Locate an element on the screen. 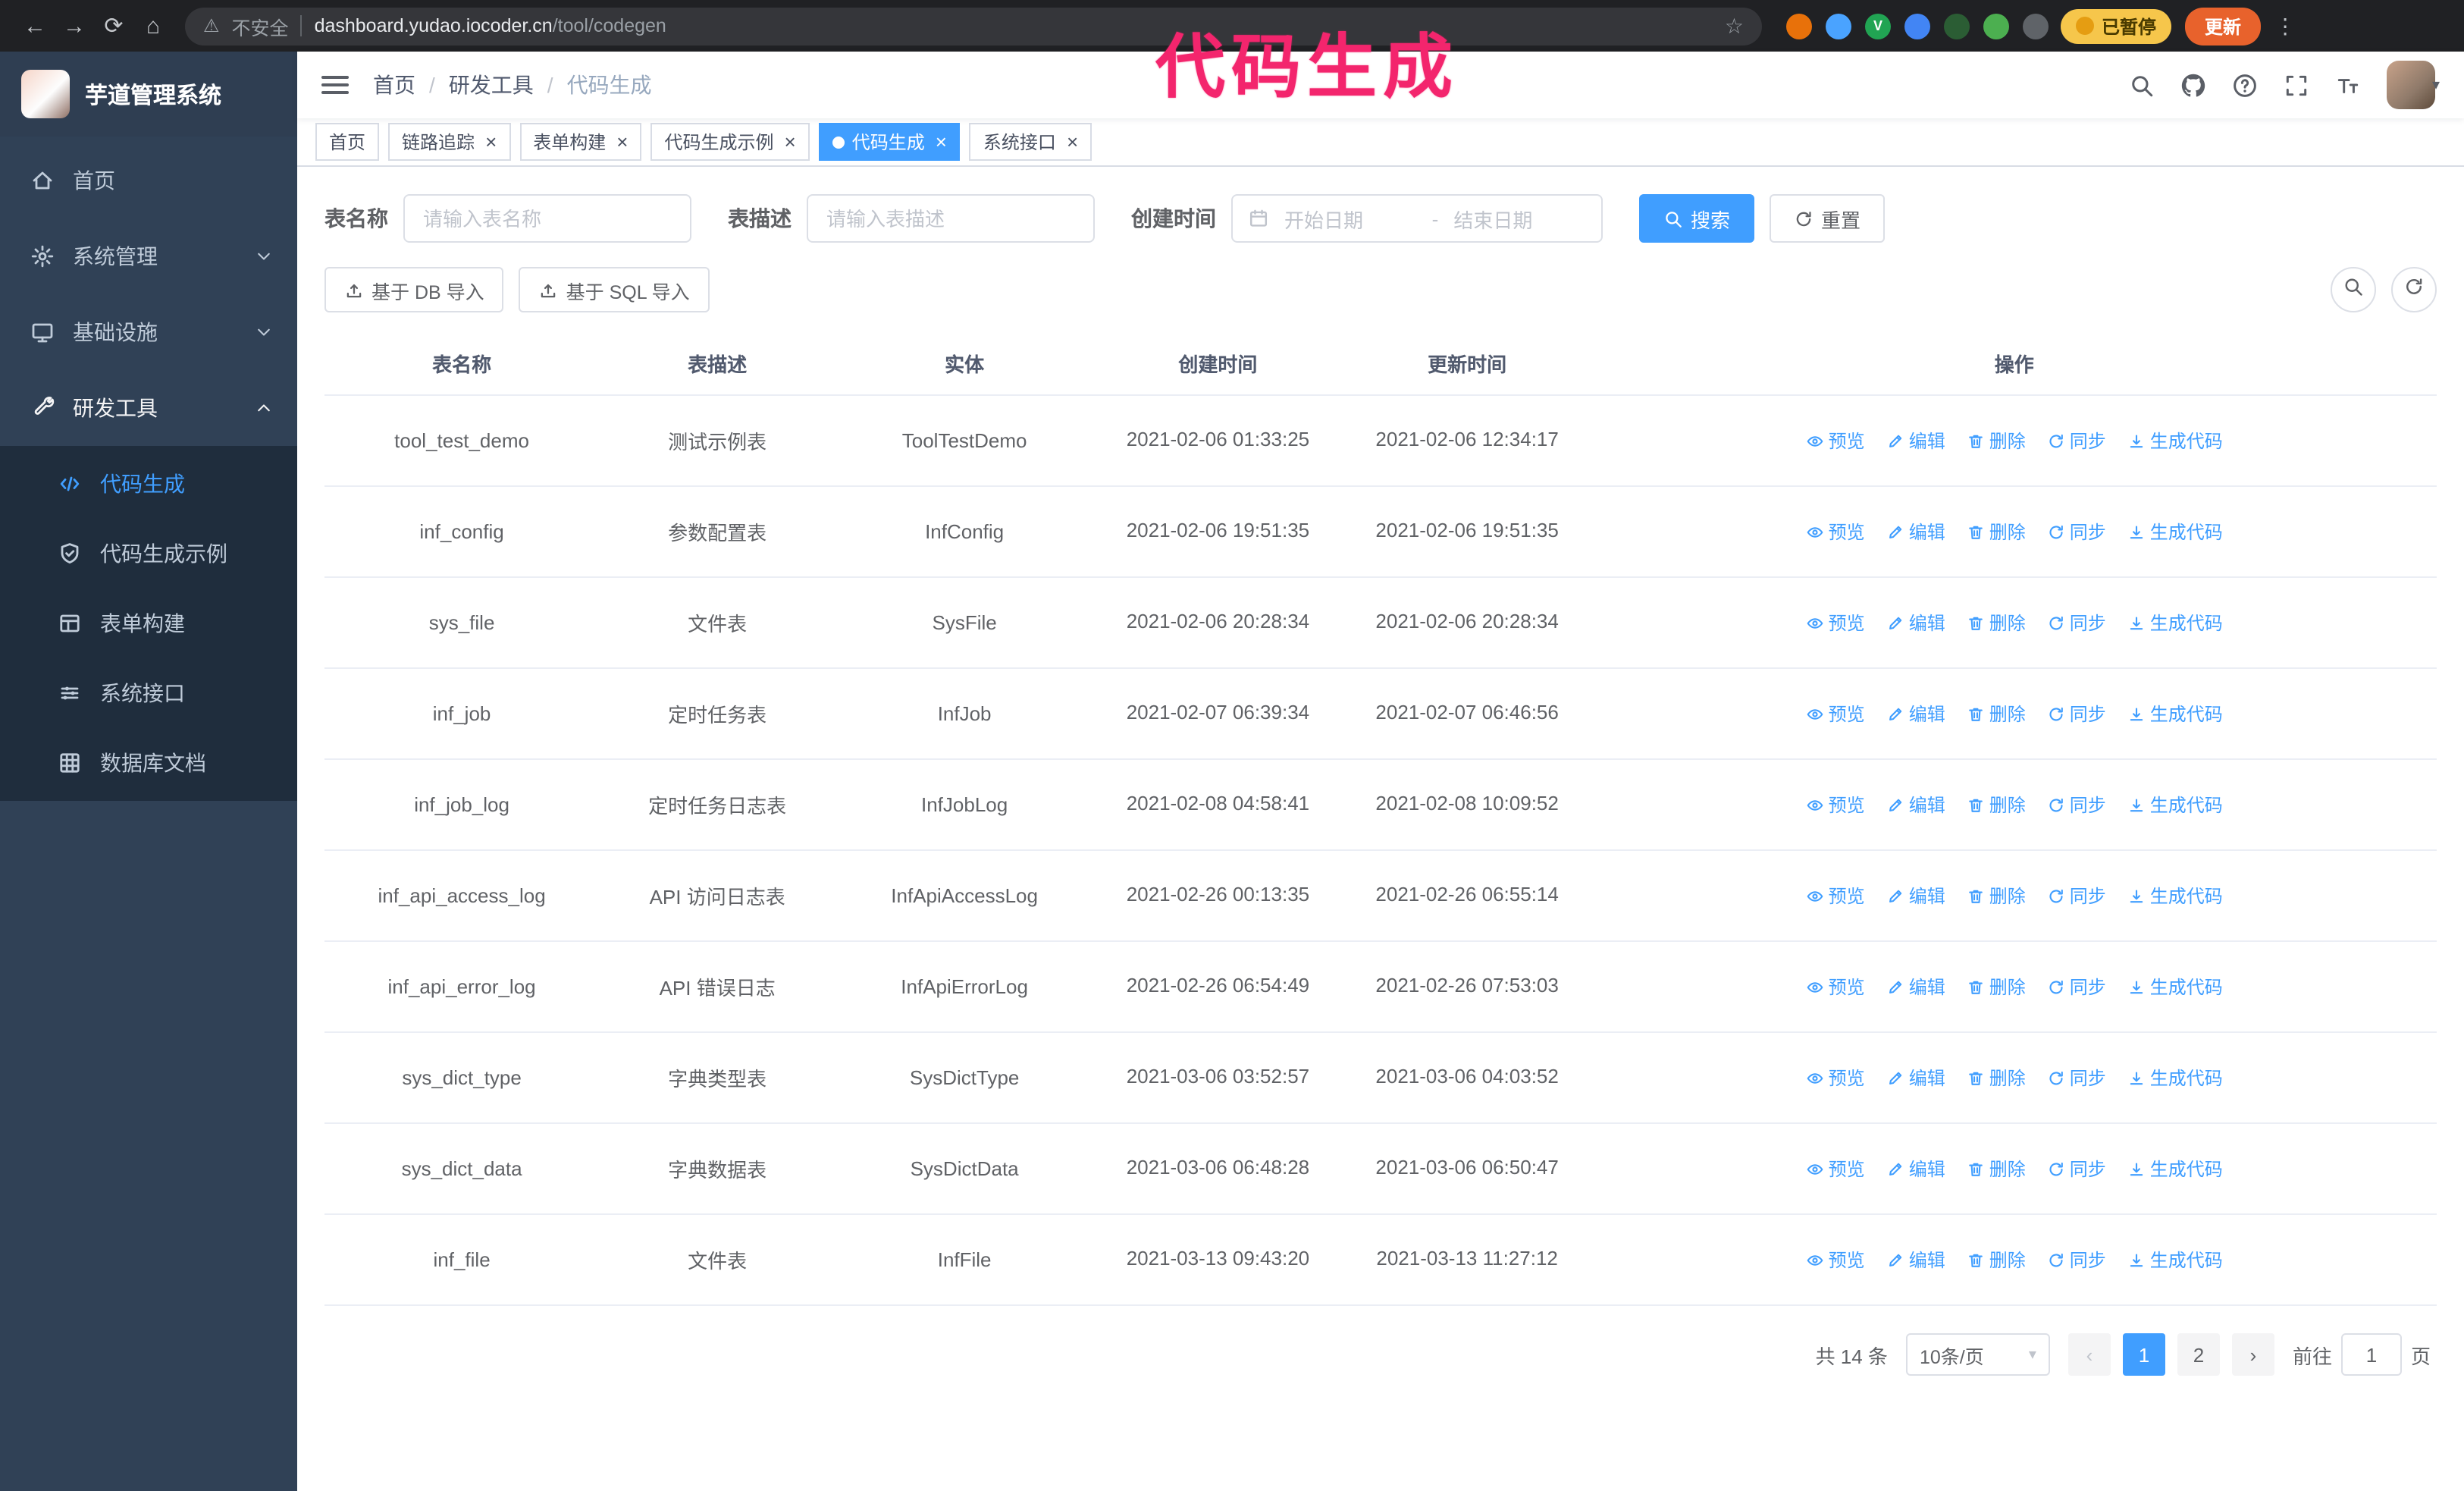 This screenshot has width=2464, height=1491. reset-button: 重置 is located at coordinates (1828, 218).